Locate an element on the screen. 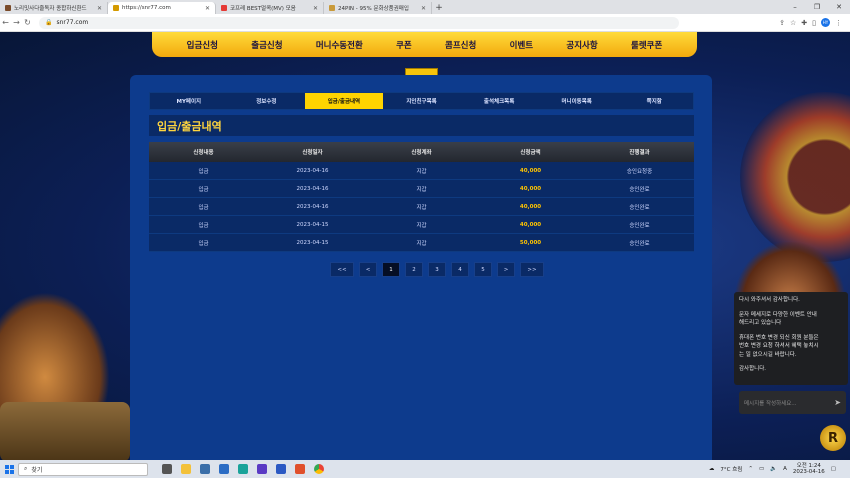 The image size is (850, 478). sub-tab: 머니이동목록 is located at coordinates (577, 101).